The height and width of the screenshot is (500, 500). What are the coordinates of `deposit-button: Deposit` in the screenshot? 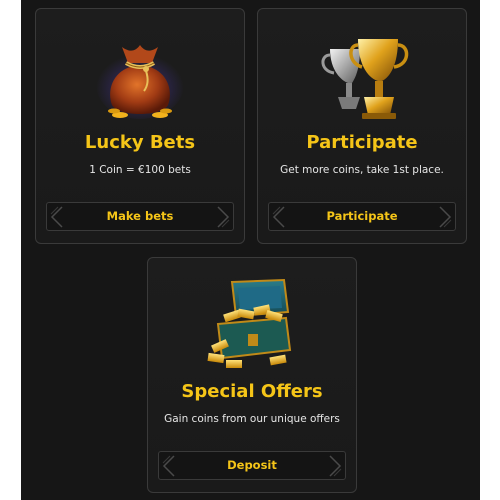 It's located at (252, 465).